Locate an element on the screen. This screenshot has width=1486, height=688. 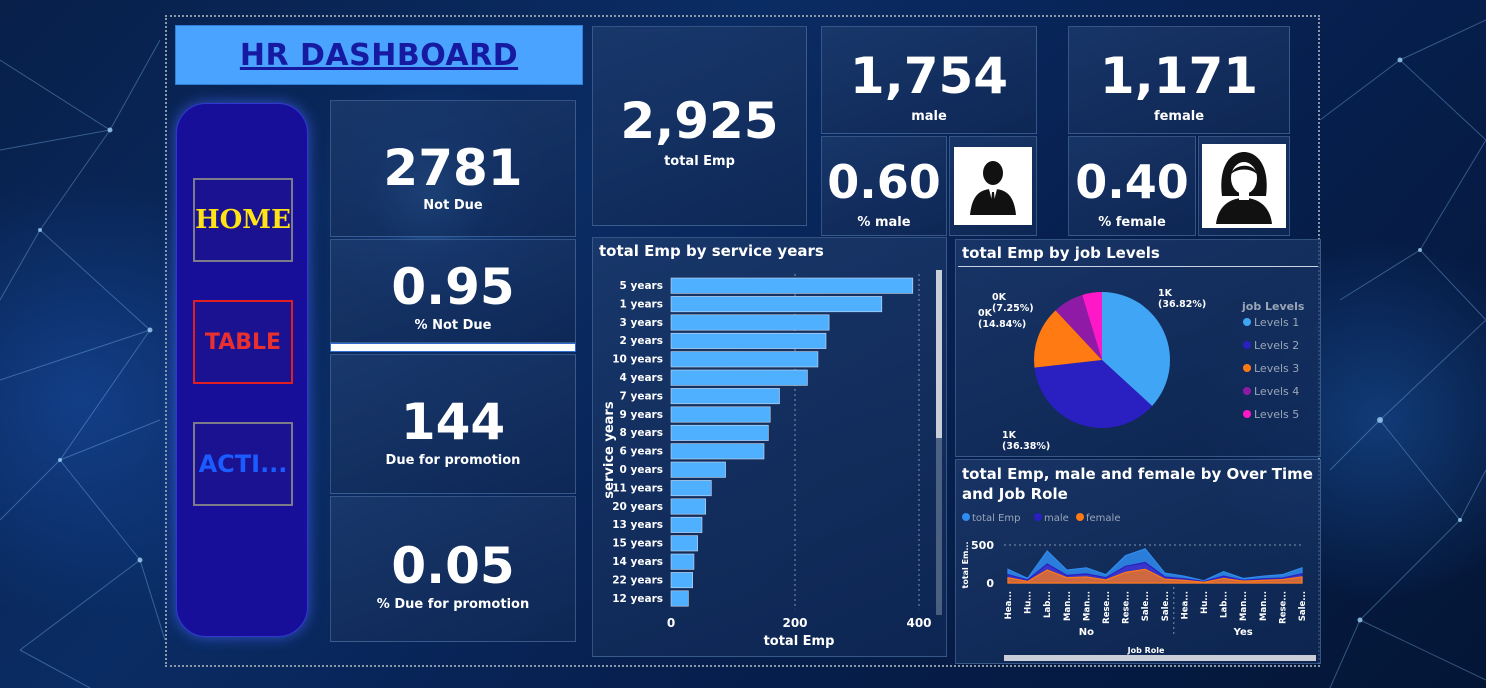
legend-title: job Levels is located at coordinates (1273, 306).